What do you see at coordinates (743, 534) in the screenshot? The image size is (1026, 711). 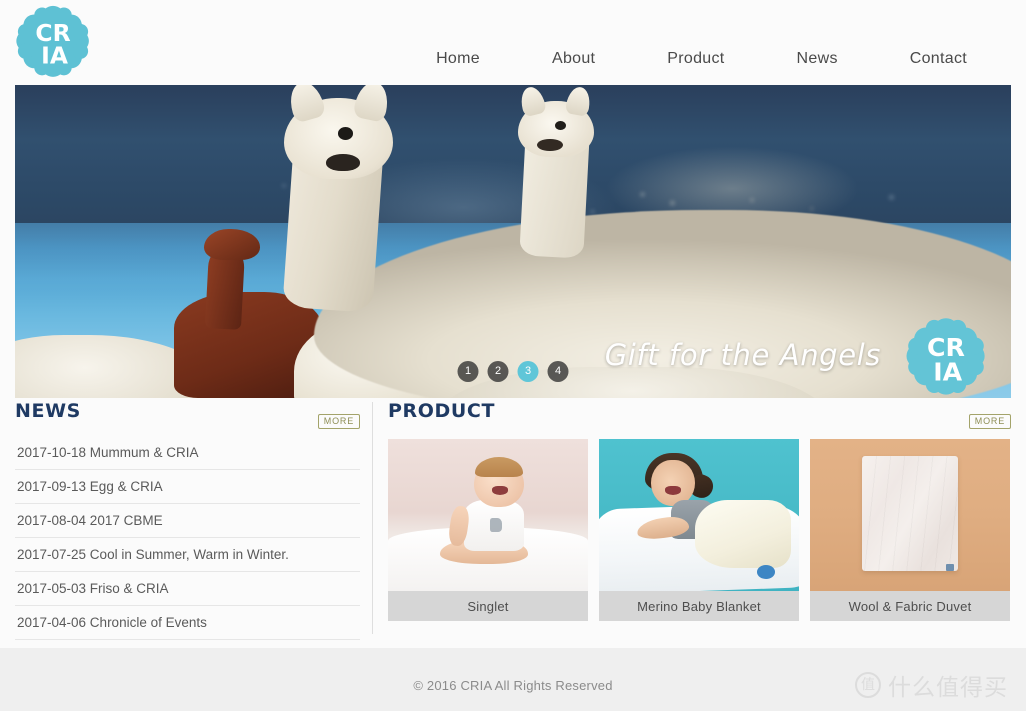 I see `photo-wool-throw` at bounding box center [743, 534].